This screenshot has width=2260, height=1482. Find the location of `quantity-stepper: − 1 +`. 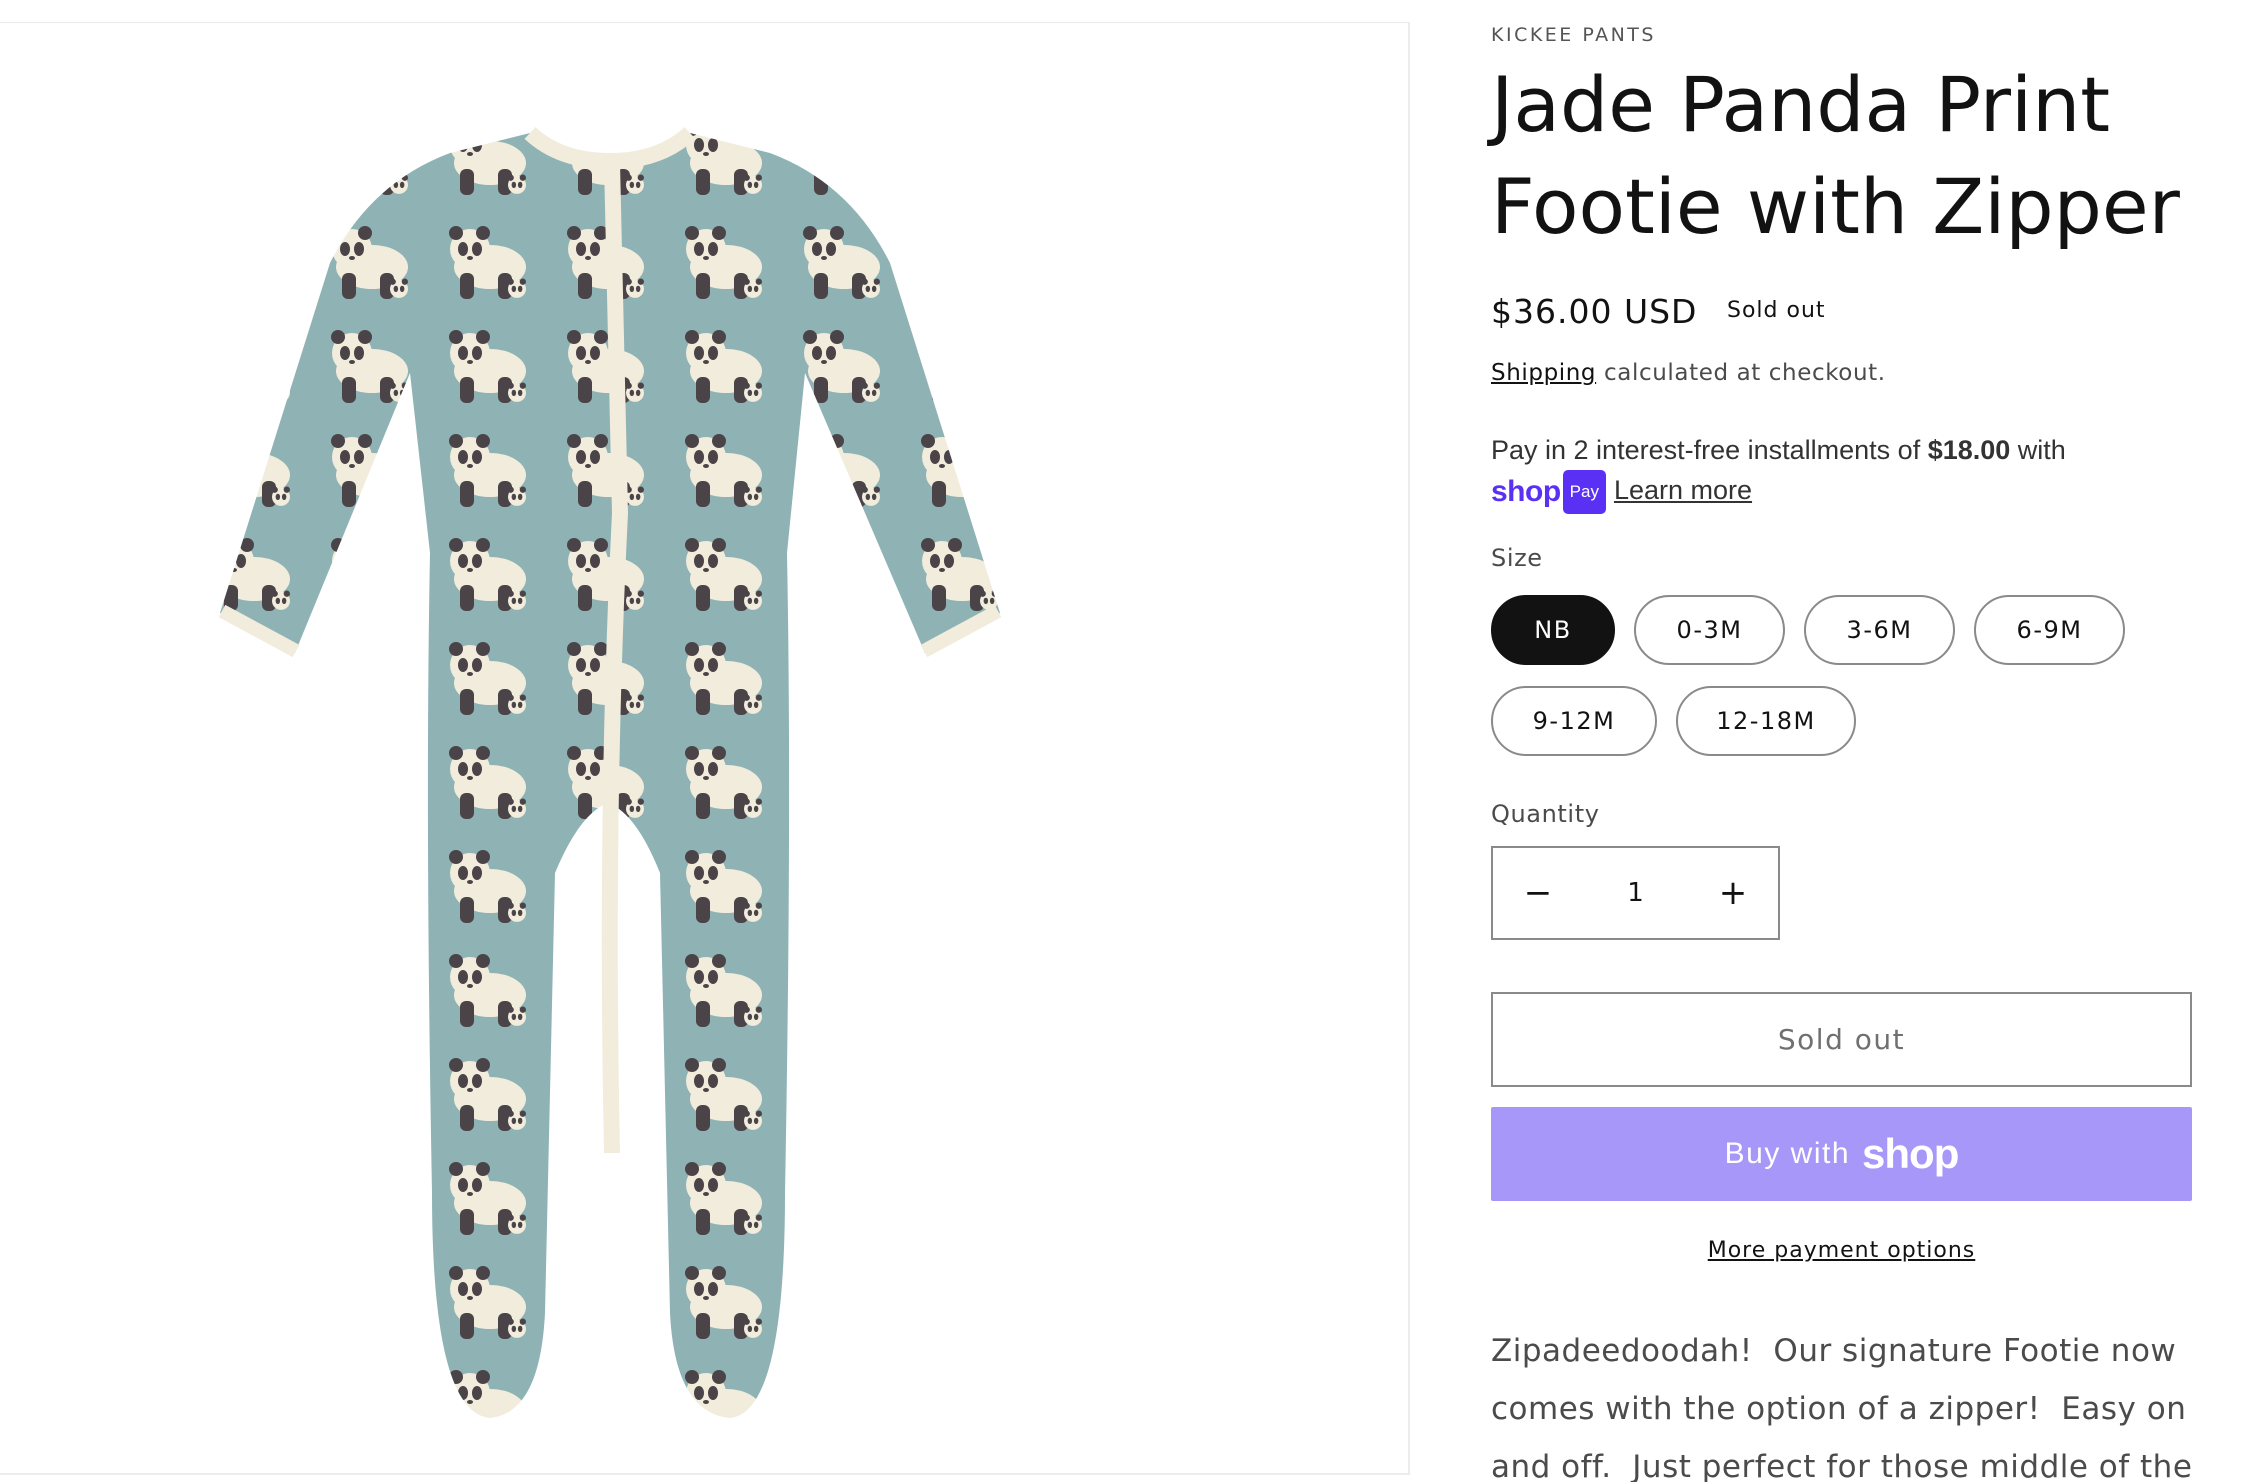

quantity-stepper: − 1 + is located at coordinates (1635, 893).